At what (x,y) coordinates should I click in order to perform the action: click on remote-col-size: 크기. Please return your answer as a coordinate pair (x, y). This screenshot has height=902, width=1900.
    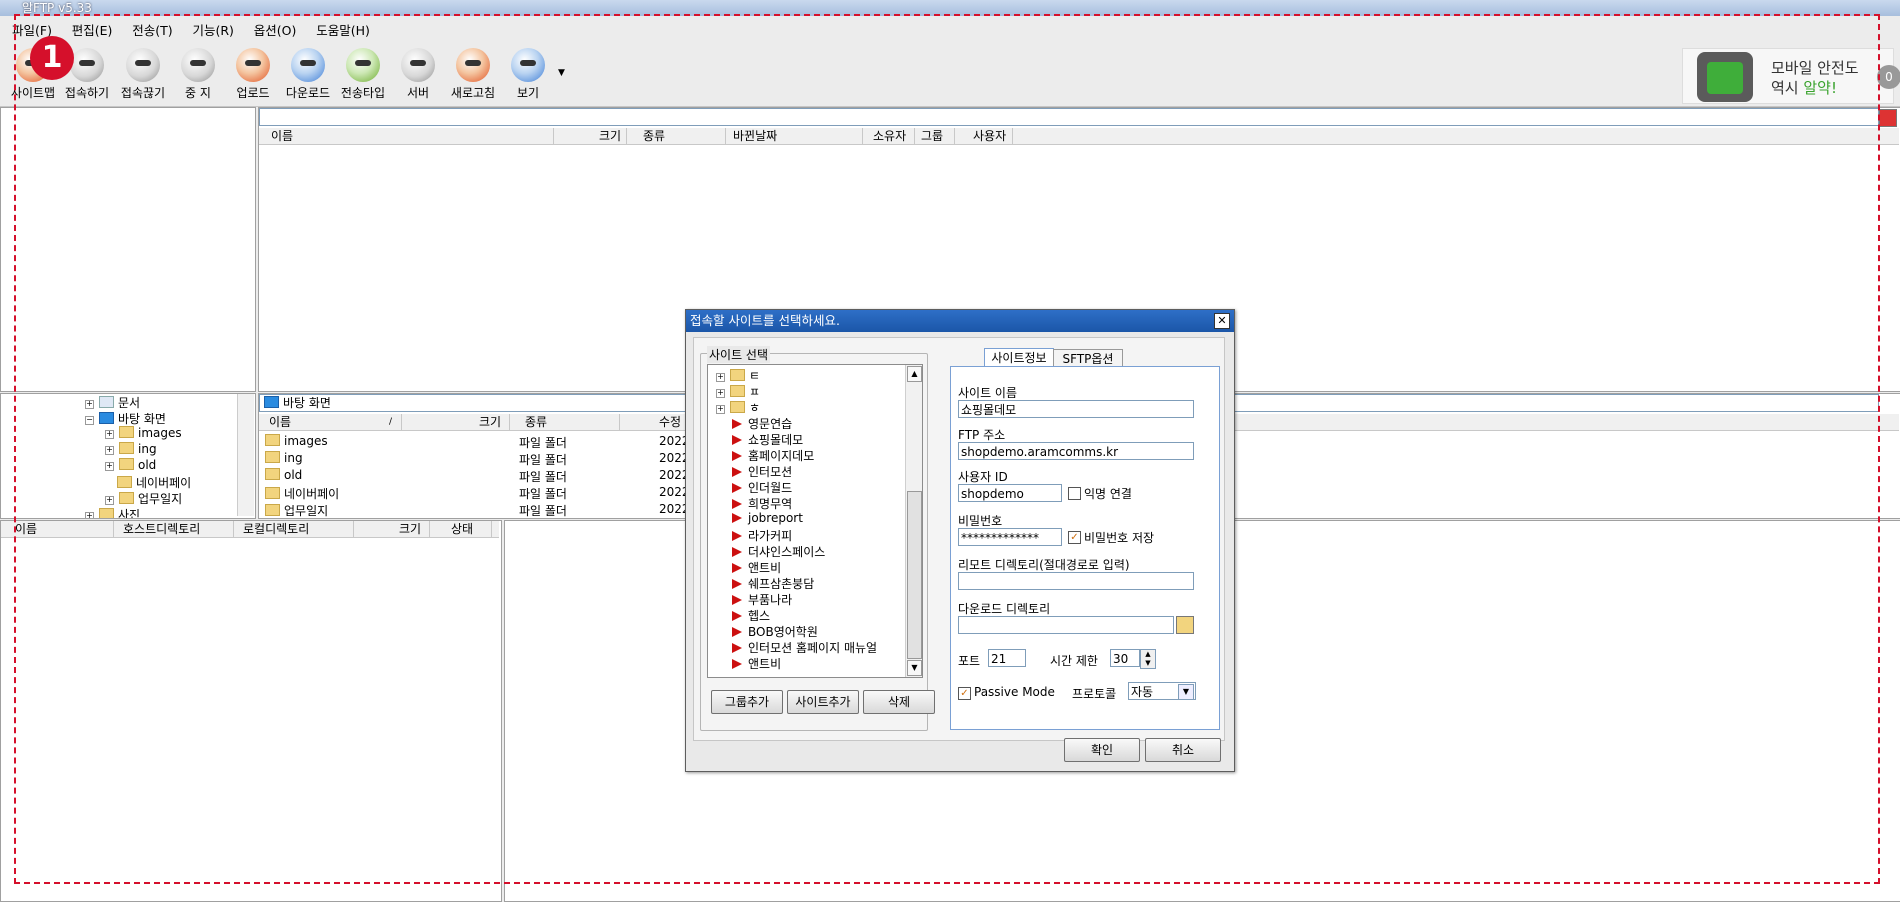
    Looking at the image, I should click on (610, 136).